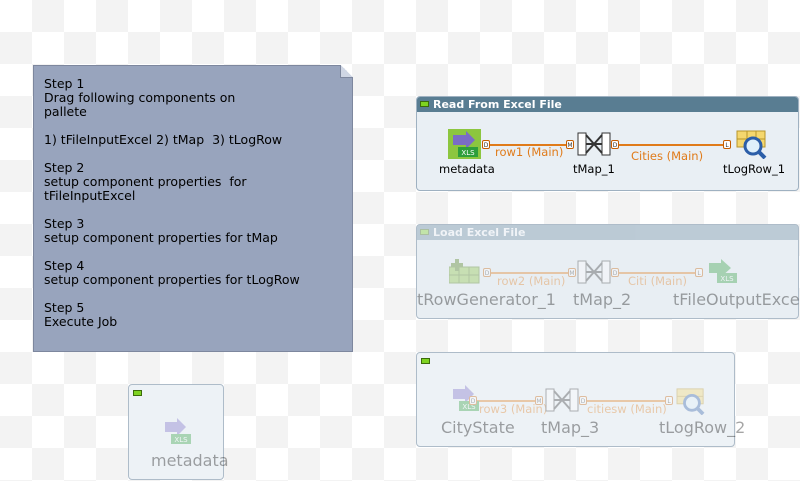 Image resolution: width=800 pixels, height=481 pixels. I want to click on excel-output-icon: XLS, so click(723, 271).